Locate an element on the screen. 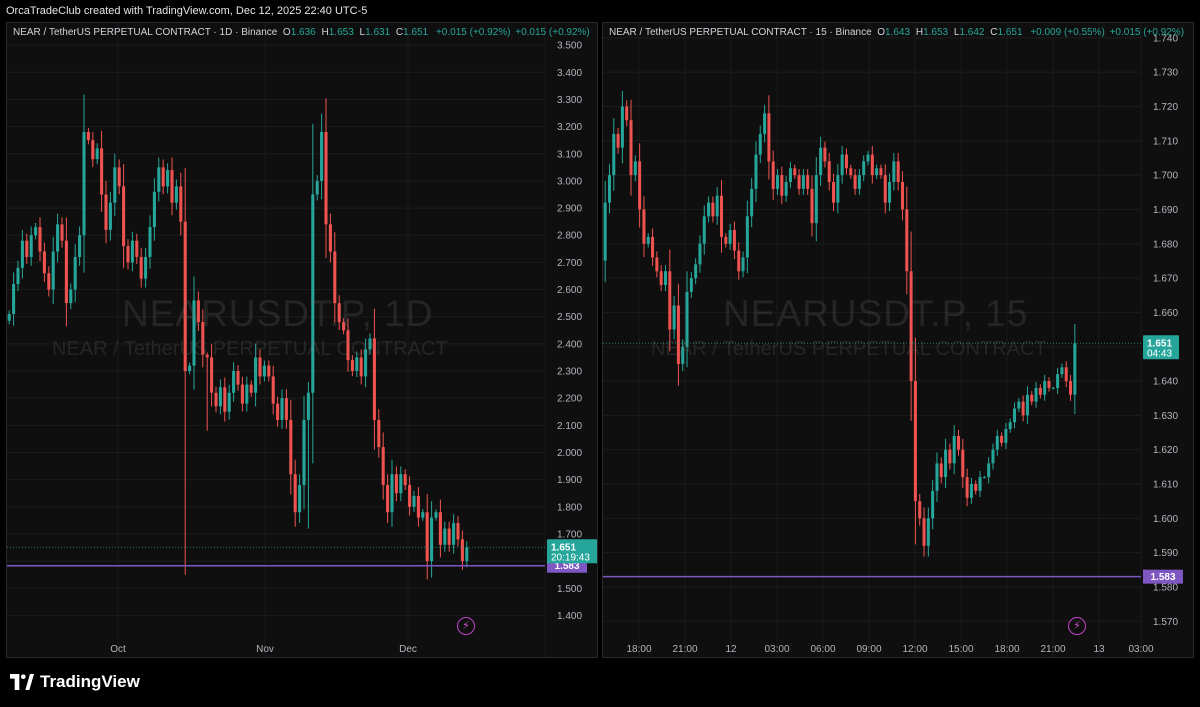 Image resolution: width=1200 pixels, height=707 pixels. close-value: 1.651 is located at coordinates (416, 32).